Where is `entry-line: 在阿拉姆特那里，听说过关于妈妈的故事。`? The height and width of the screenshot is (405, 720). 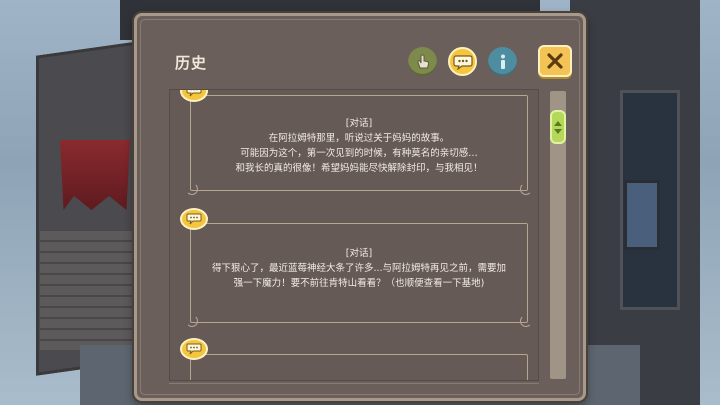 entry-line: 在阿拉姆特那里，听说过关于妈妈的故事。 is located at coordinates (359, 138).